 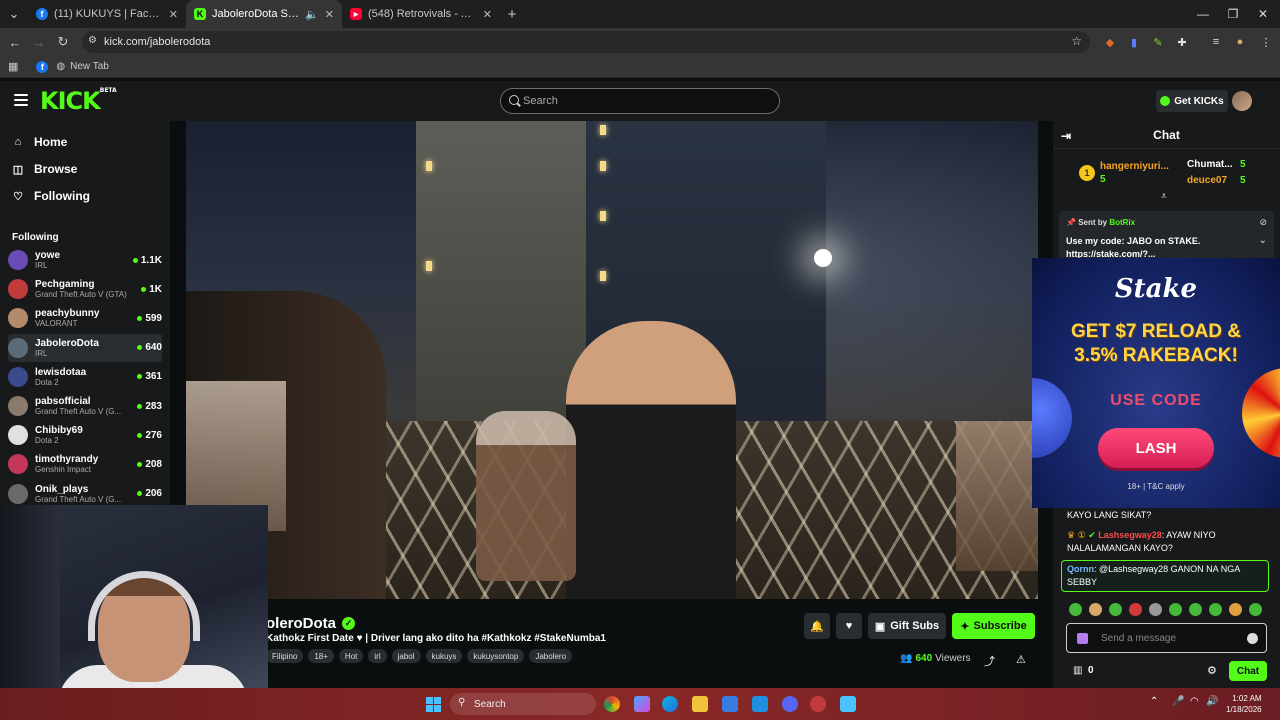 What do you see at coordinates (1203, 14) in the screenshot?
I see `minimize-icon: —` at bounding box center [1203, 14].